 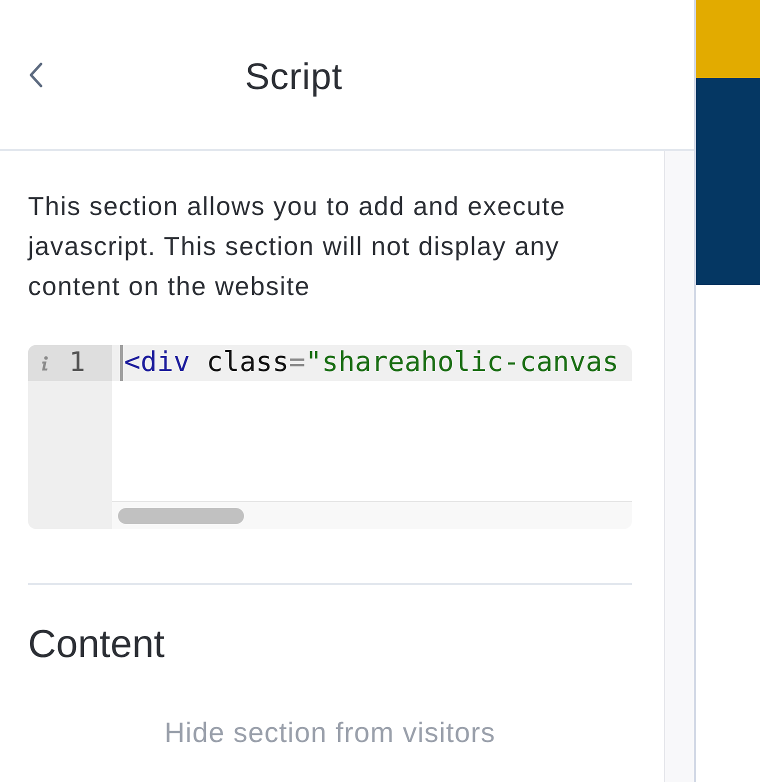 What do you see at coordinates (121, 363) in the screenshot?
I see `text-cursor` at bounding box center [121, 363].